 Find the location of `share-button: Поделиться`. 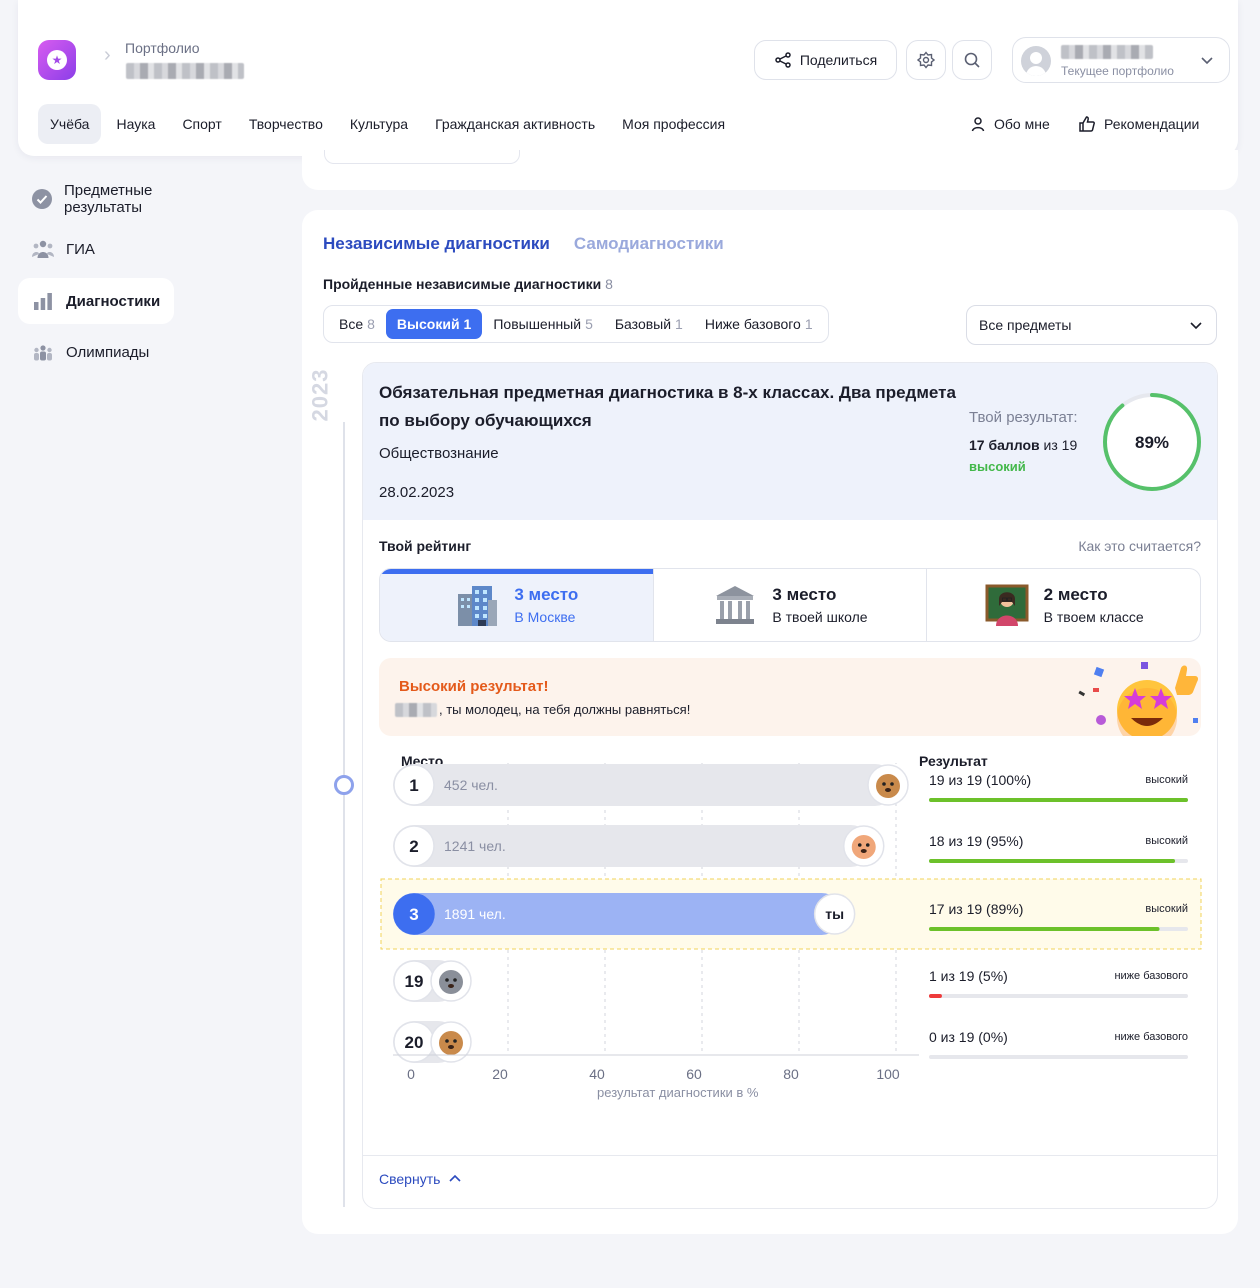

share-button: Поделиться is located at coordinates (825, 60).